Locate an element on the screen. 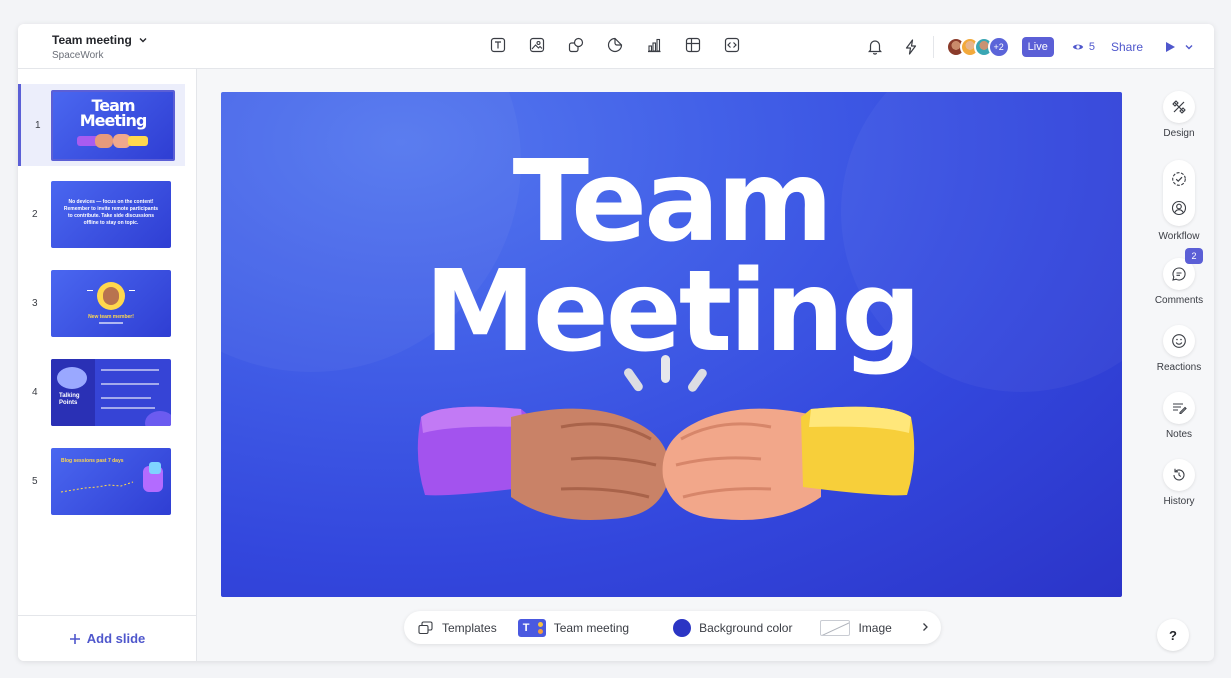  more-collaborators-badge: +2 is located at coordinates (998, 46).